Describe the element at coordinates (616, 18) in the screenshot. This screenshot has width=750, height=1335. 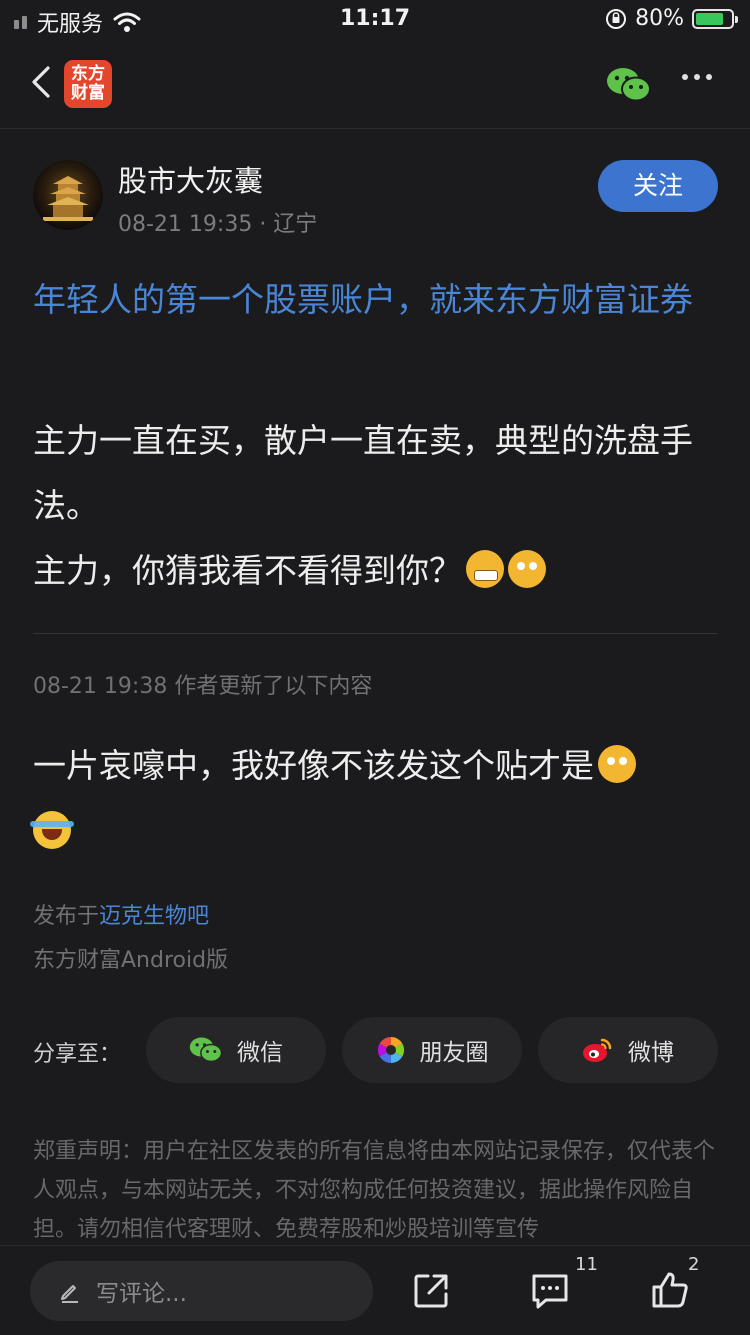
I see `orientation-lock-icon` at that location.